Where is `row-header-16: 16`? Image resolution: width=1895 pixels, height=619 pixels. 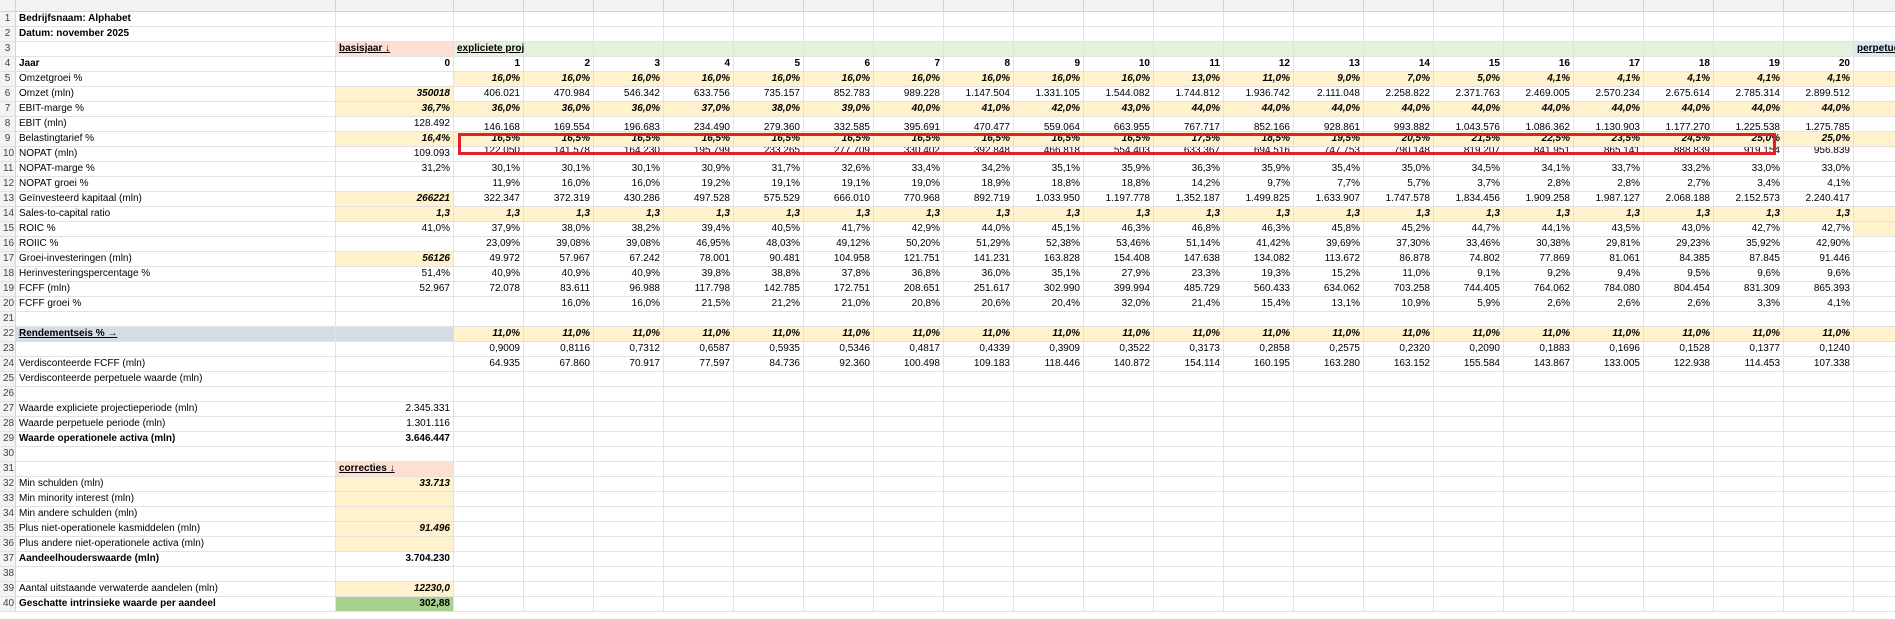
row-header-16: 16 is located at coordinates (8, 244).